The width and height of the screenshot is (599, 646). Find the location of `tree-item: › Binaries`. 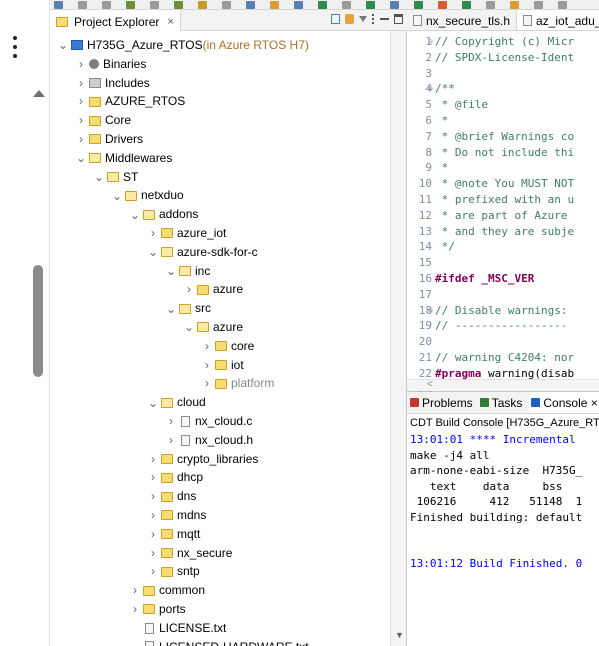

tree-item: › Binaries is located at coordinates (220, 64).